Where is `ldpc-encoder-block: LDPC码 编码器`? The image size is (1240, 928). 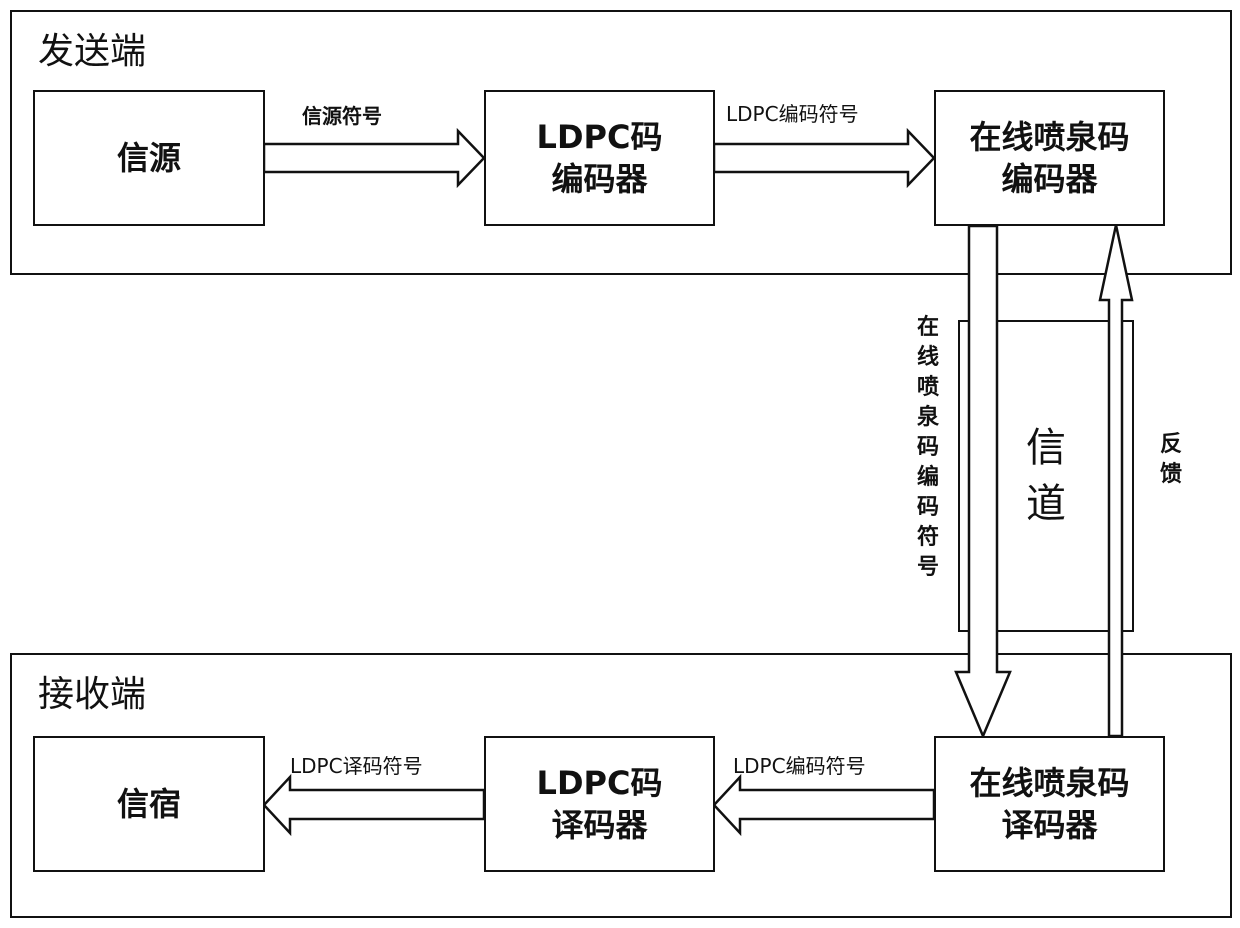 ldpc-encoder-block: LDPC码 编码器 is located at coordinates (599, 158).